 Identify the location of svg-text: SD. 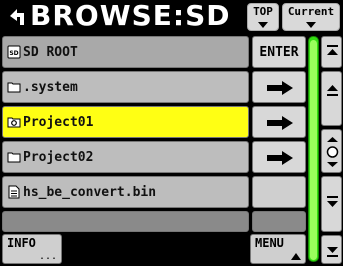
(13, 53).